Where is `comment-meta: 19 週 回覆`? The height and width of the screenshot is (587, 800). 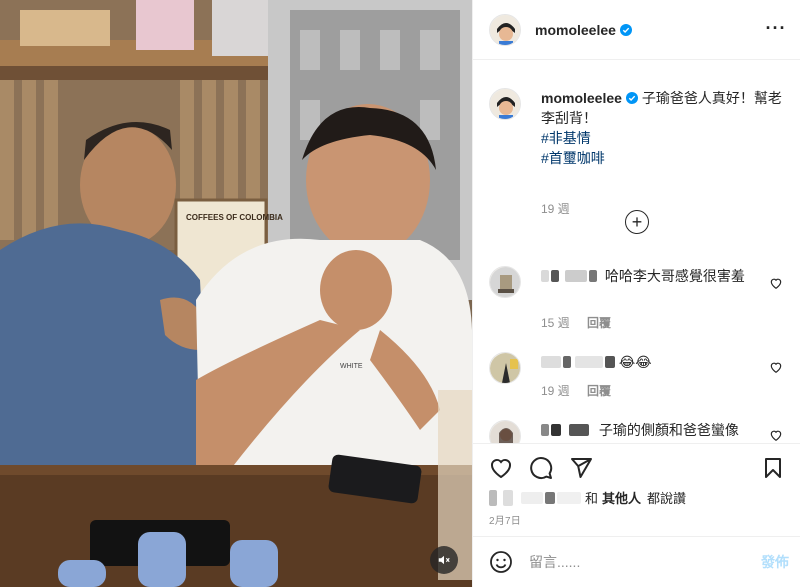
comment-meta: 19 週 回覆 is located at coordinates (583, 390).